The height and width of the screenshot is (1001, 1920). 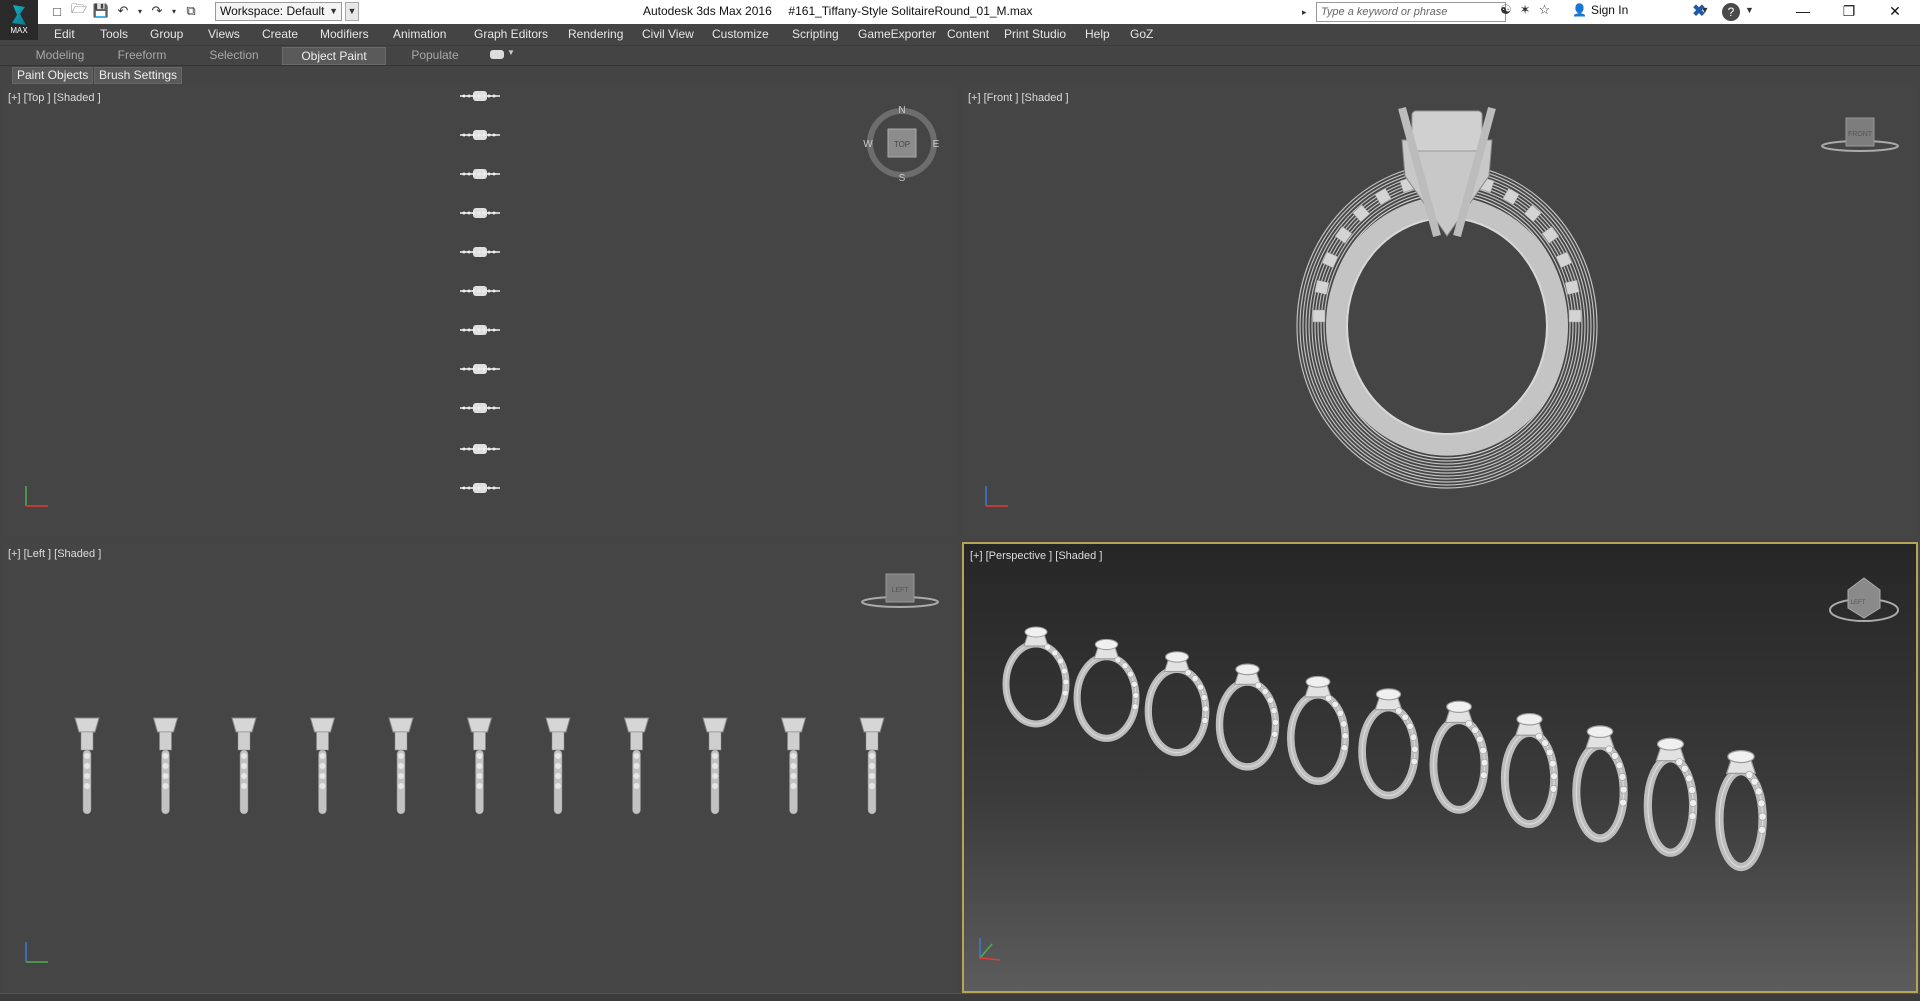 What do you see at coordinates (280, 34) in the screenshot?
I see `menu-create: Create` at bounding box center [280, 34].